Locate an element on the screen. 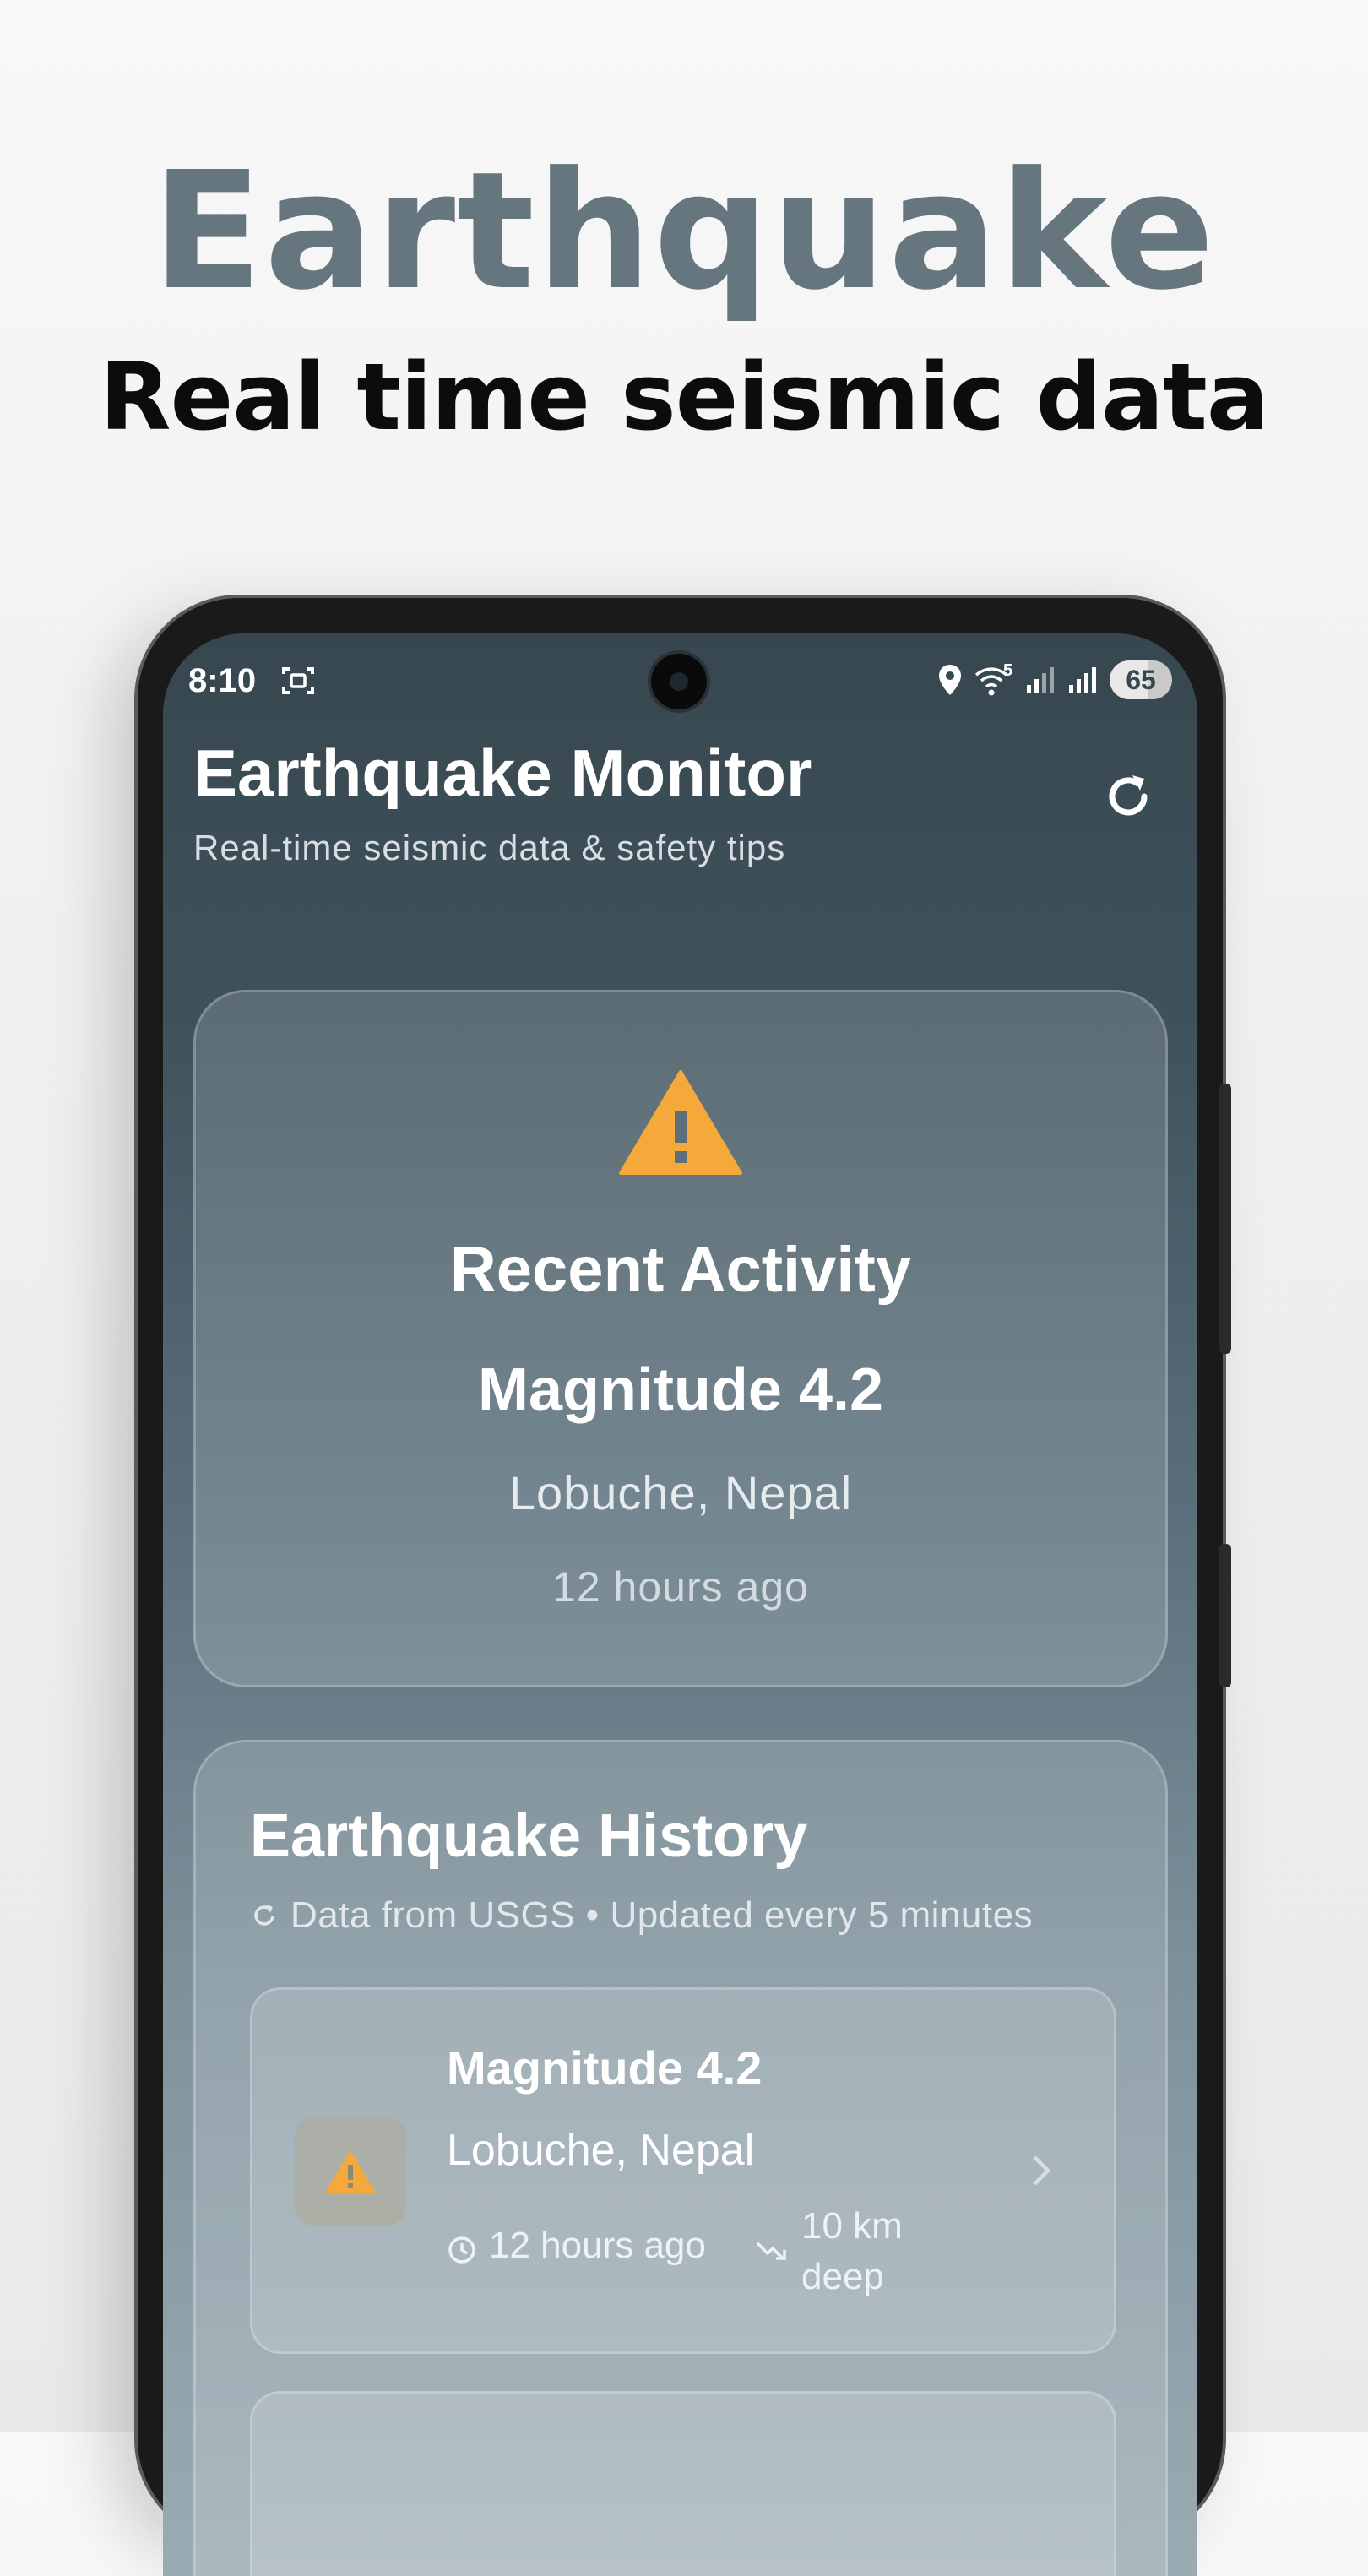 The height and width of the screenshot is (2576, 1368). front-camera is located at coordinates (679, 681).